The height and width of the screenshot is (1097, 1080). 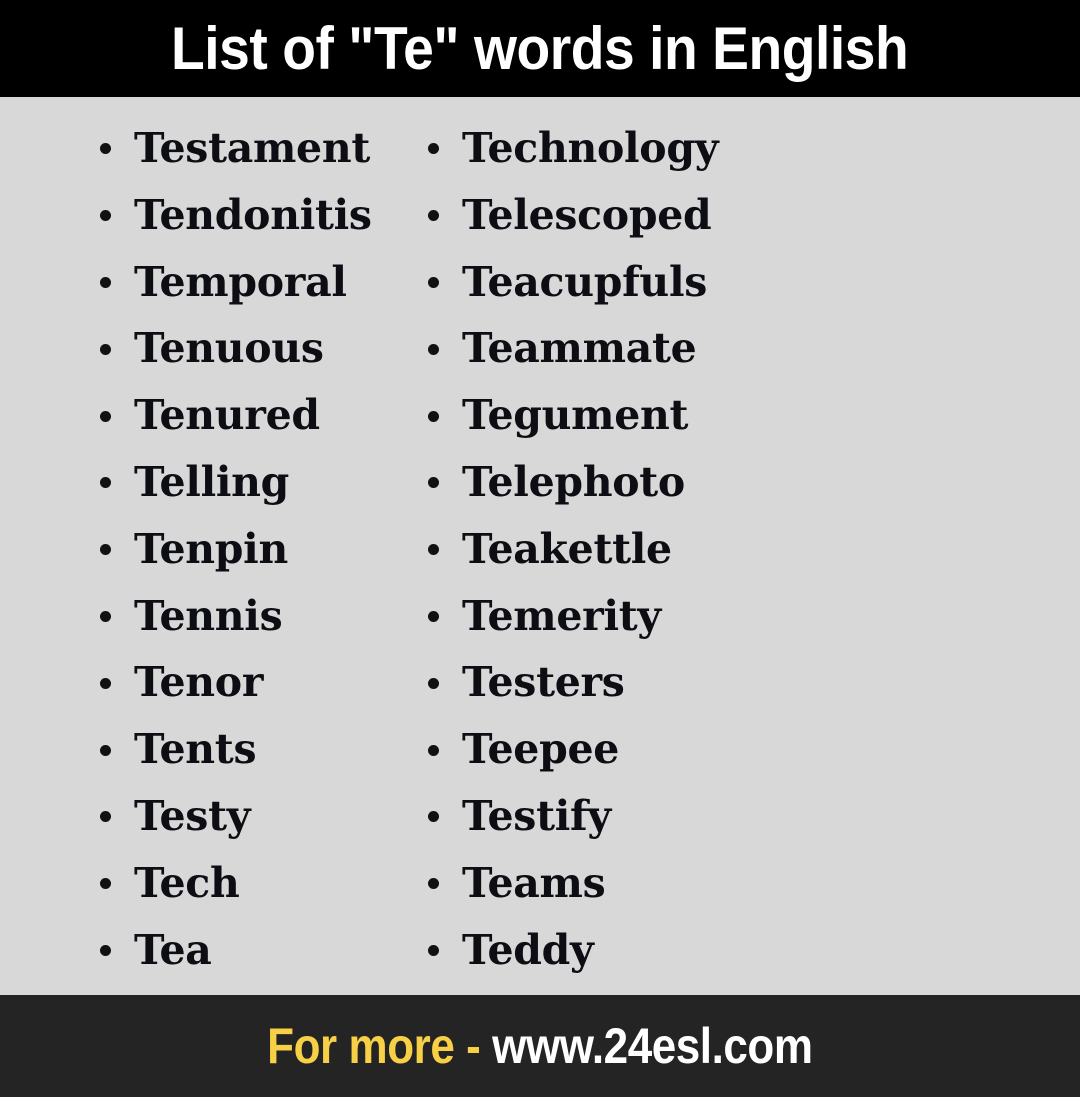 I want to click on page-title: List of "Te" words in English, so click(x=540, y=48).